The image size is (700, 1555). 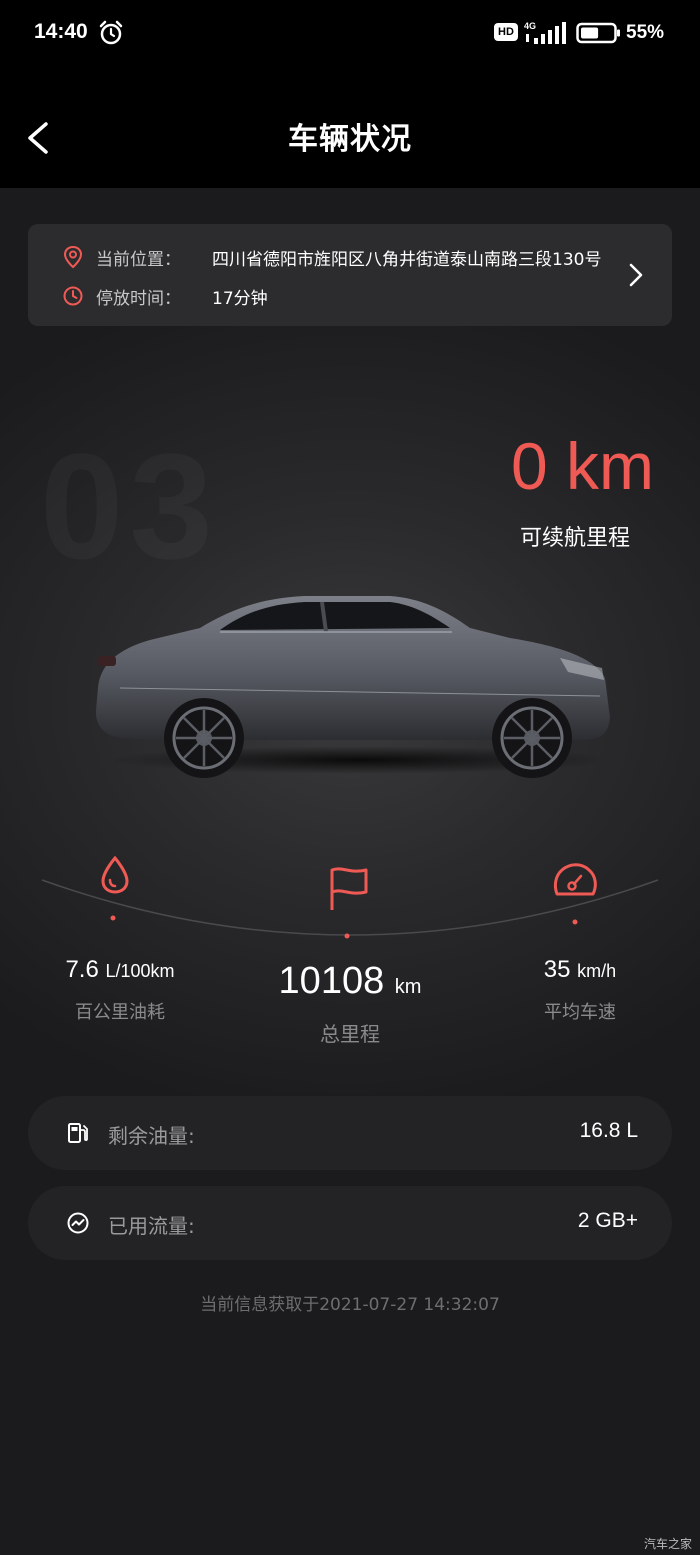 I want to click on average-speed-value: 35 km/h, so click(x=580, y=969).